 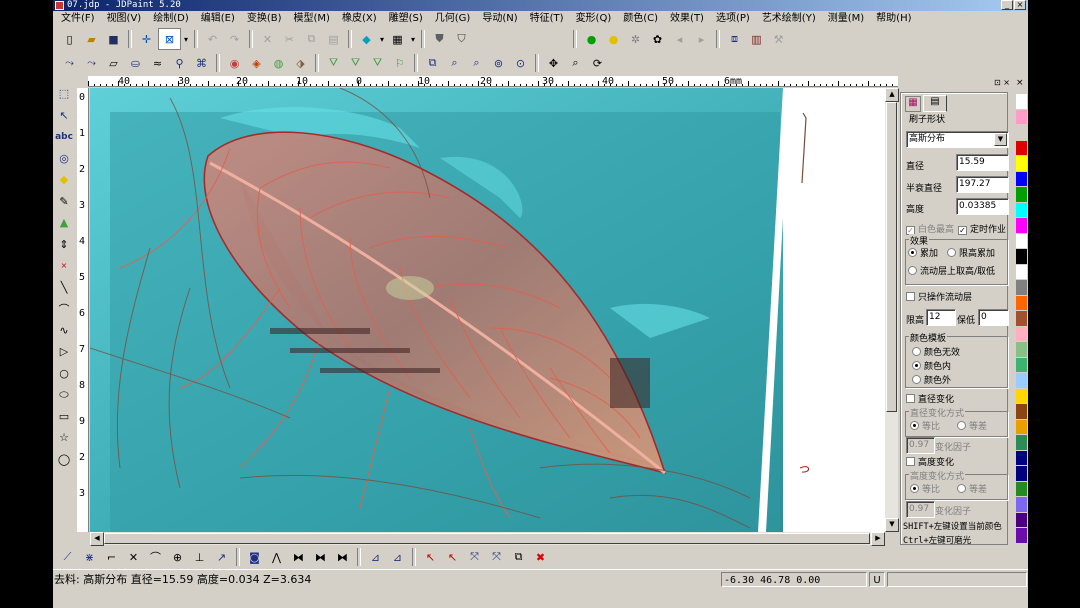 What do you see at coordinates (124, 18) in the screenshot?
I see `menu-item: 视图(V)` at bounding box center [124, 18].